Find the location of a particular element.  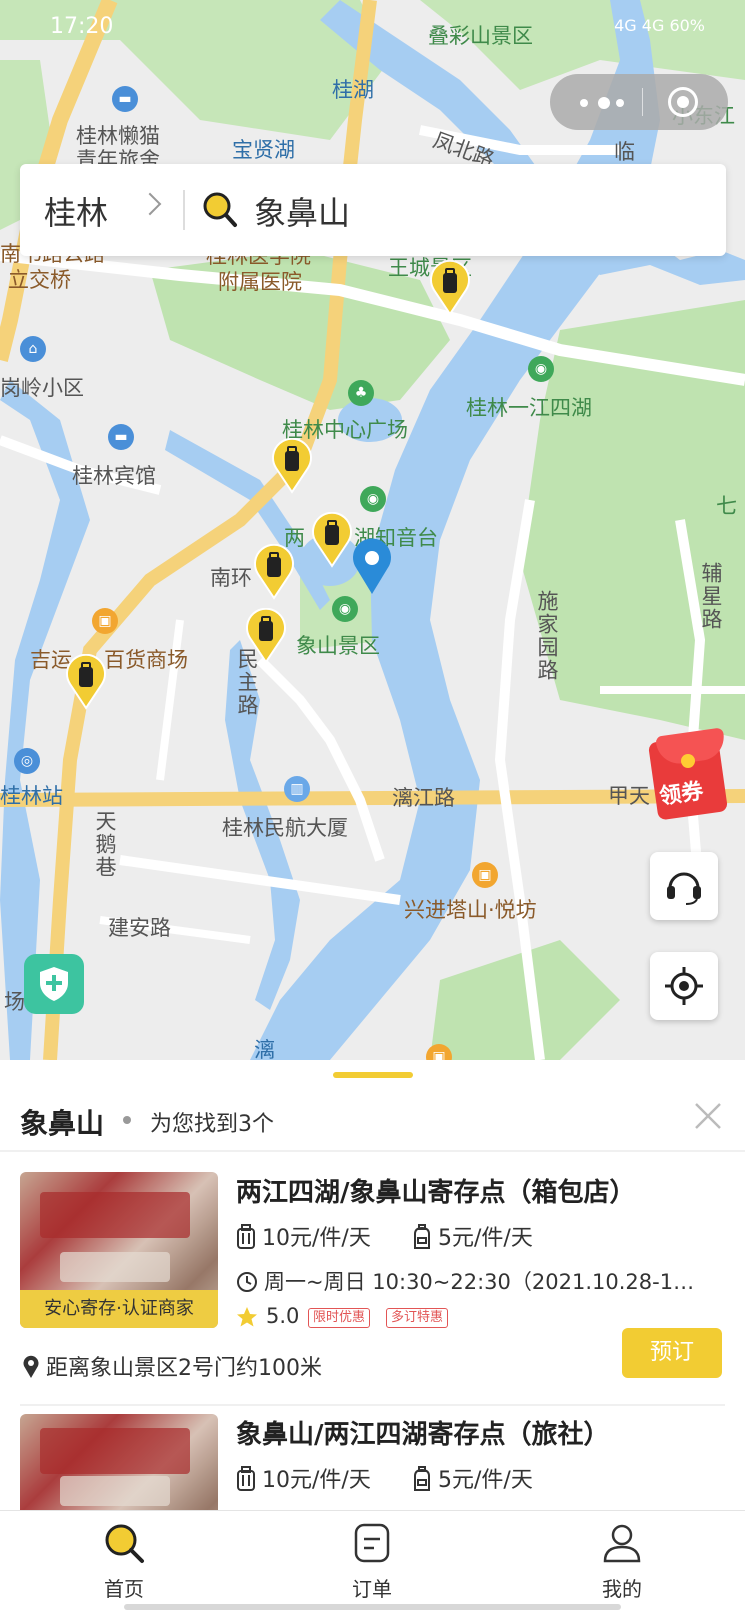

building-icon: ▥ is located at coordinates (297, 789).